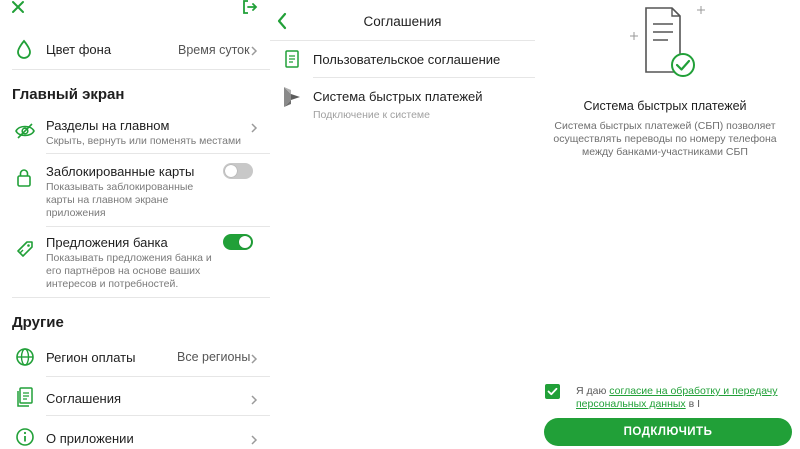 The width and height of the screenshot is (800, 449). Describe the element at coordinates (135, 49) in the screenshot. I see `background-color-row: Цвет фона Время суток` at that location.